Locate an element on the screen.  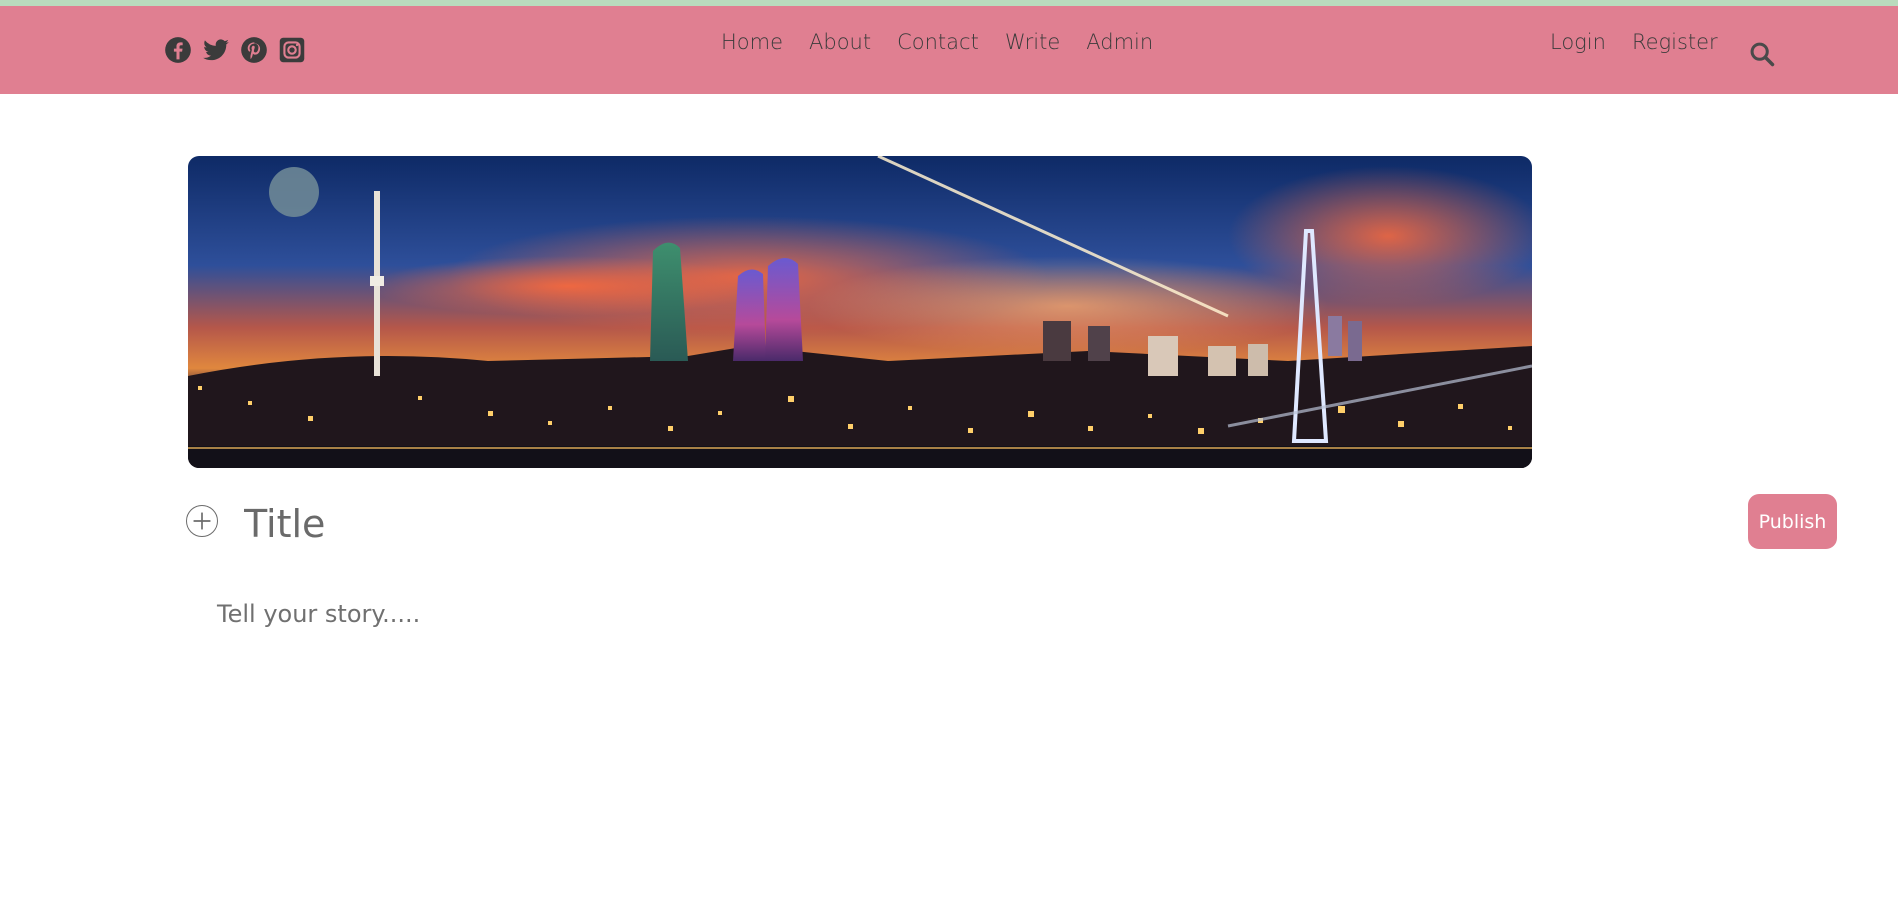
login-link: Login is located at coordinates (1578, 42).